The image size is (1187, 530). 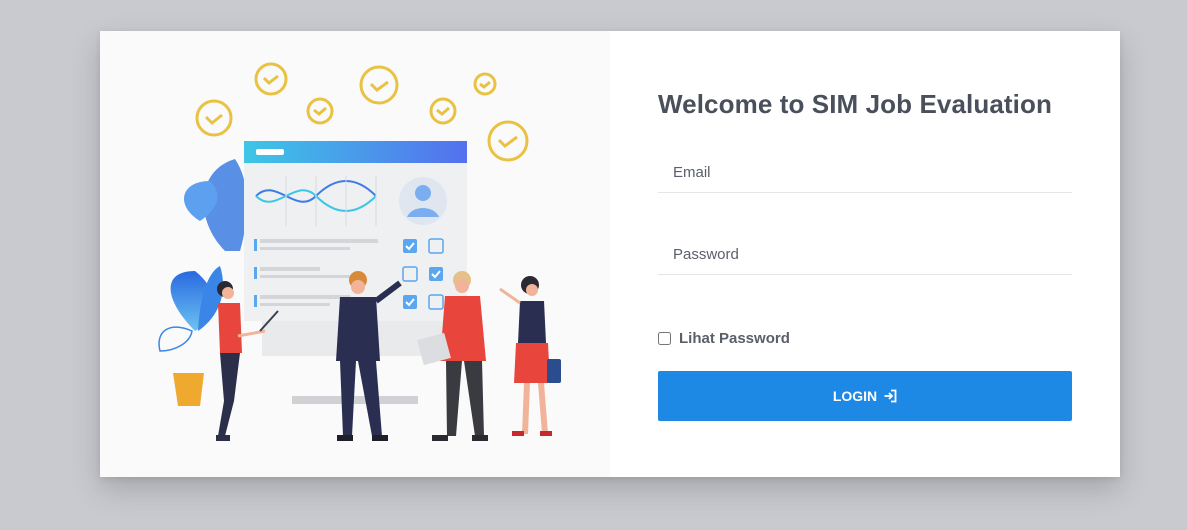 What do you see at coordinates (890, 396) in the screenshot?
I see `sign-in-icon` at bounding box center [890, 396].